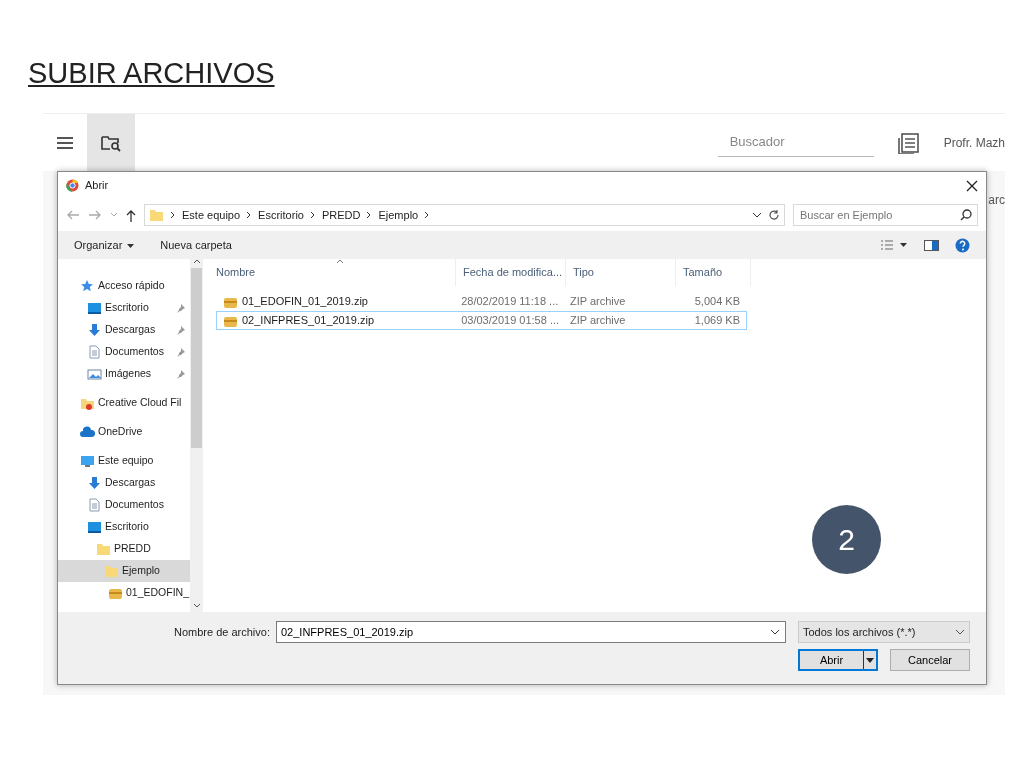  What do you see at coordinates (141, 571) in the screenshot?
I see `nav-label: Ejemplo` at bounding box center [141, 571].